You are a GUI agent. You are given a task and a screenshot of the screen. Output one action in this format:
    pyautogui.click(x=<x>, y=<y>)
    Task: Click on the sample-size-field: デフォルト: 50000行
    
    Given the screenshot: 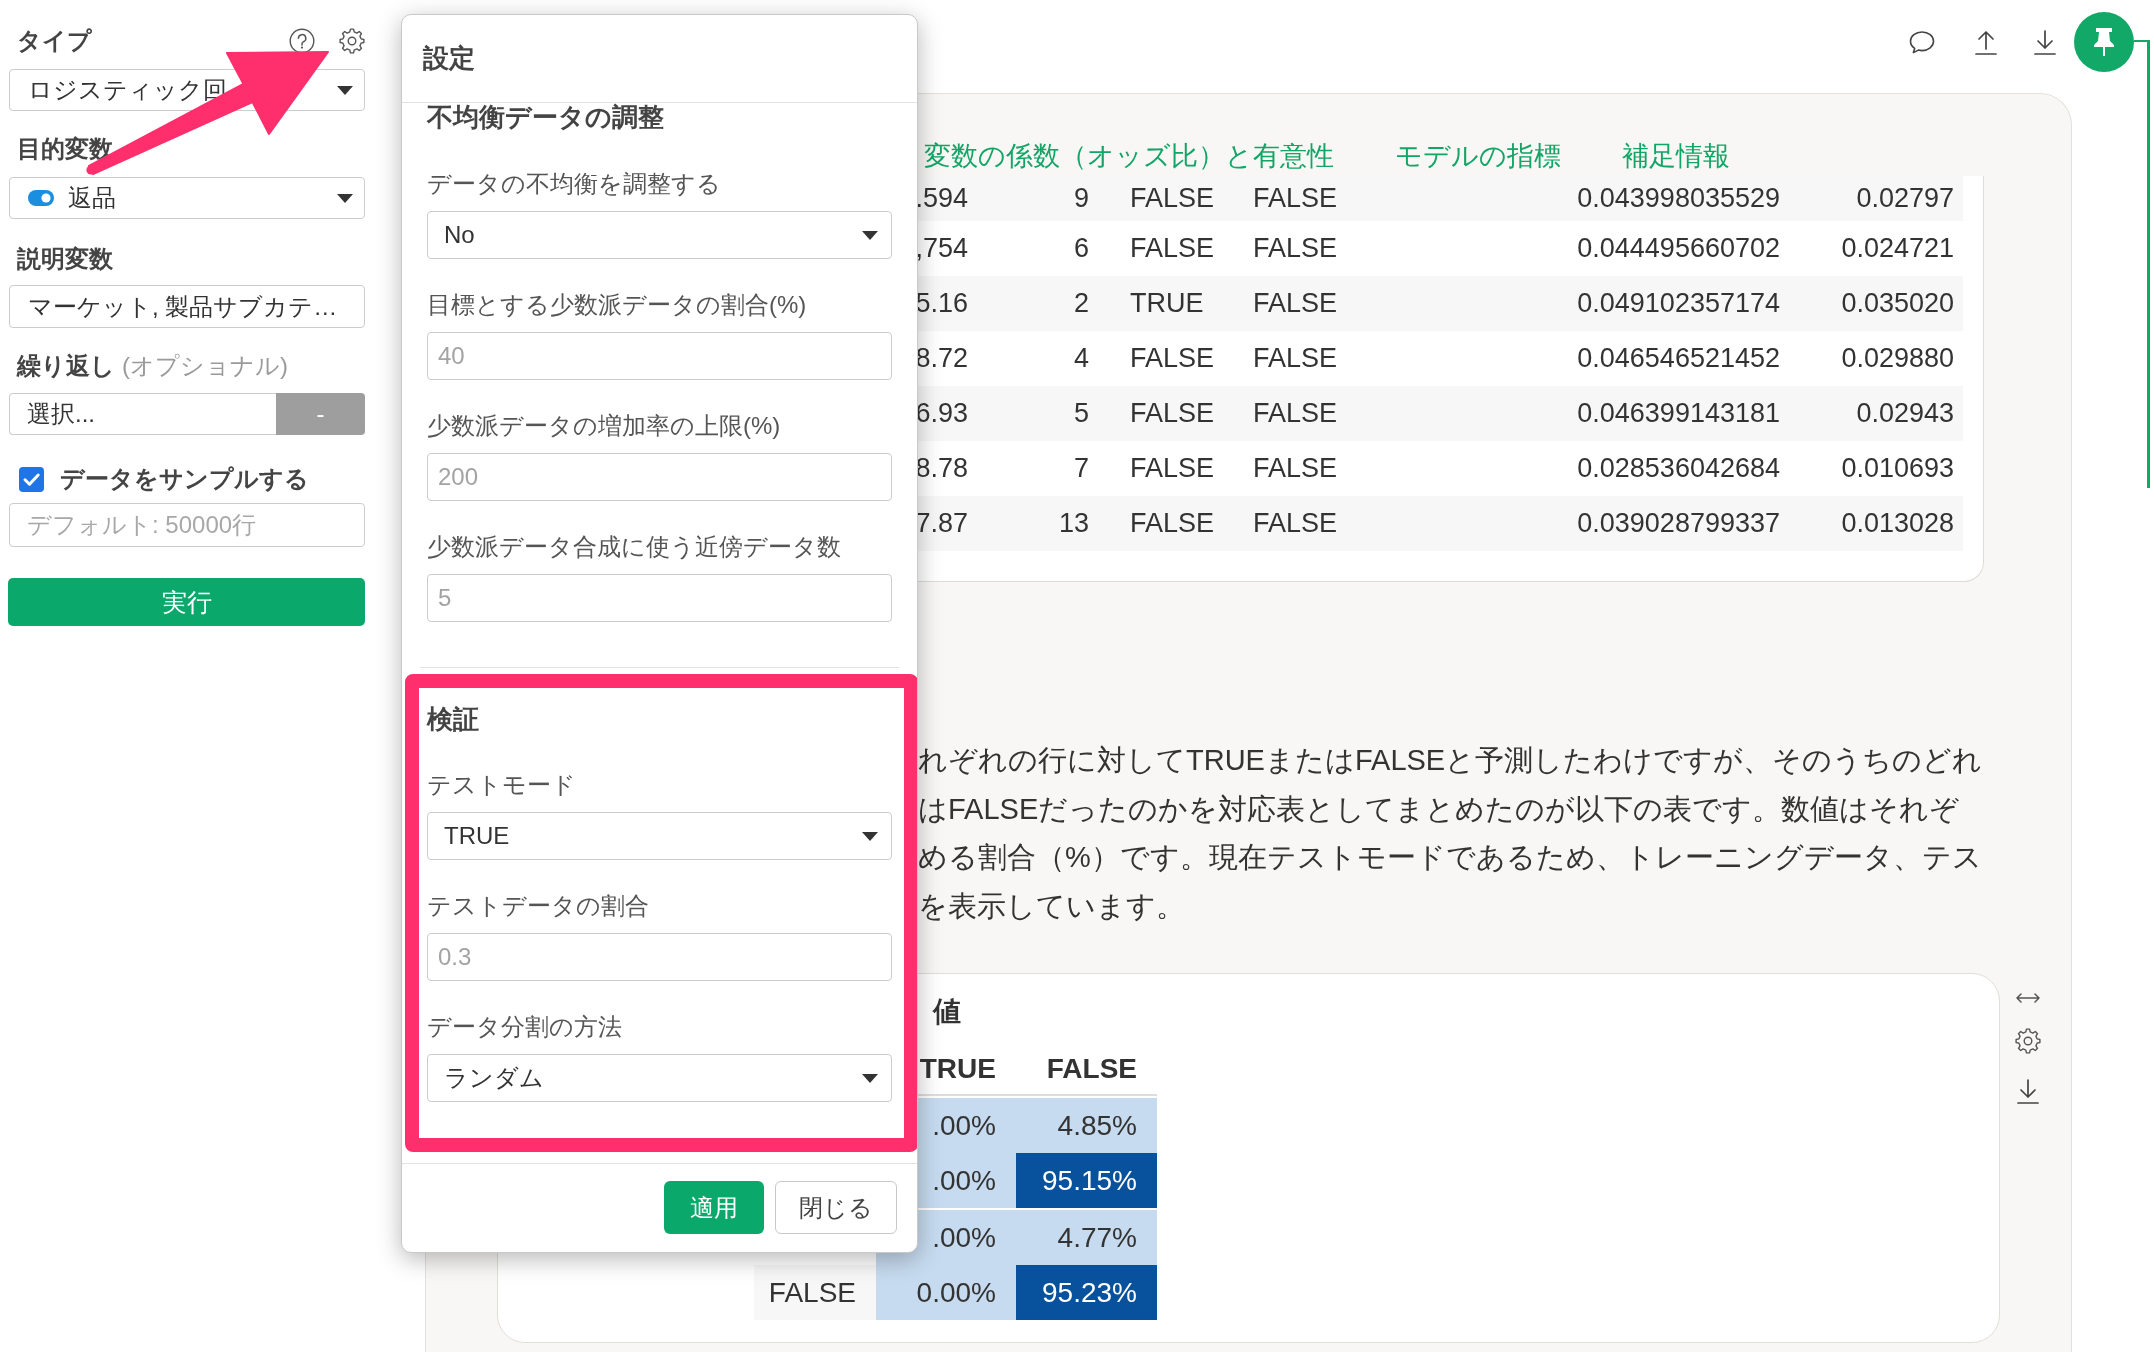 What is the action you would take?
    pyautogui.click(x=187, y=525)
    